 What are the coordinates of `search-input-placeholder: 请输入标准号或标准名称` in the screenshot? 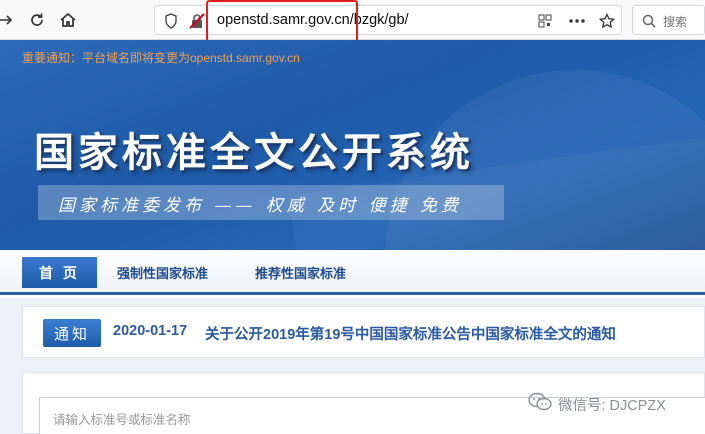 It's located at (122, 420).